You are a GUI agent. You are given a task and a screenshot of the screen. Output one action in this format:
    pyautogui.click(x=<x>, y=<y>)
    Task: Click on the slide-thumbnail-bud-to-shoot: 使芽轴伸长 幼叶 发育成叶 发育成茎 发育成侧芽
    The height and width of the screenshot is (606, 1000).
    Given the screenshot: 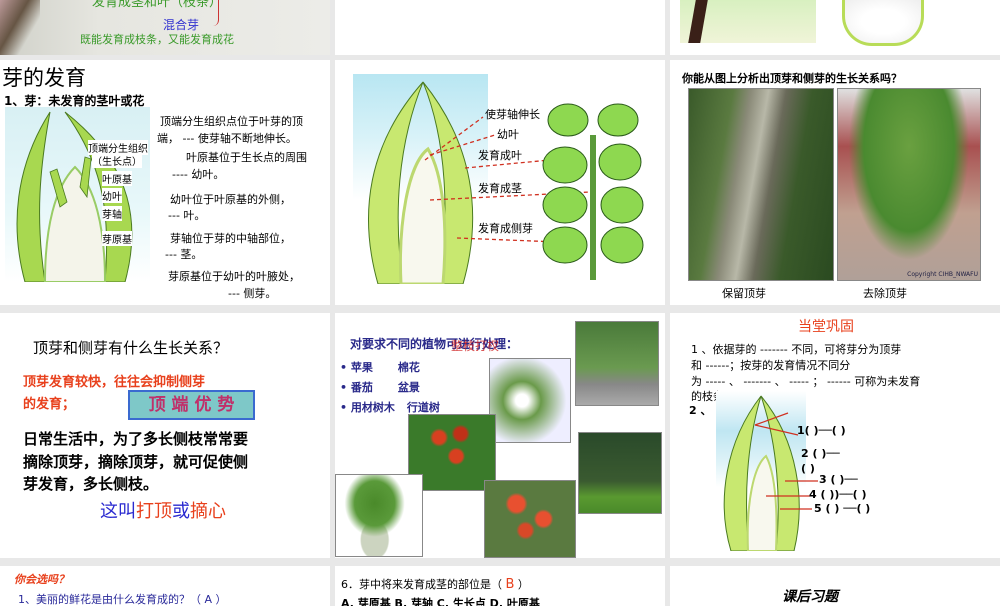 What is the action you would take?
    pyautogui.click(x=500, y=182)
    